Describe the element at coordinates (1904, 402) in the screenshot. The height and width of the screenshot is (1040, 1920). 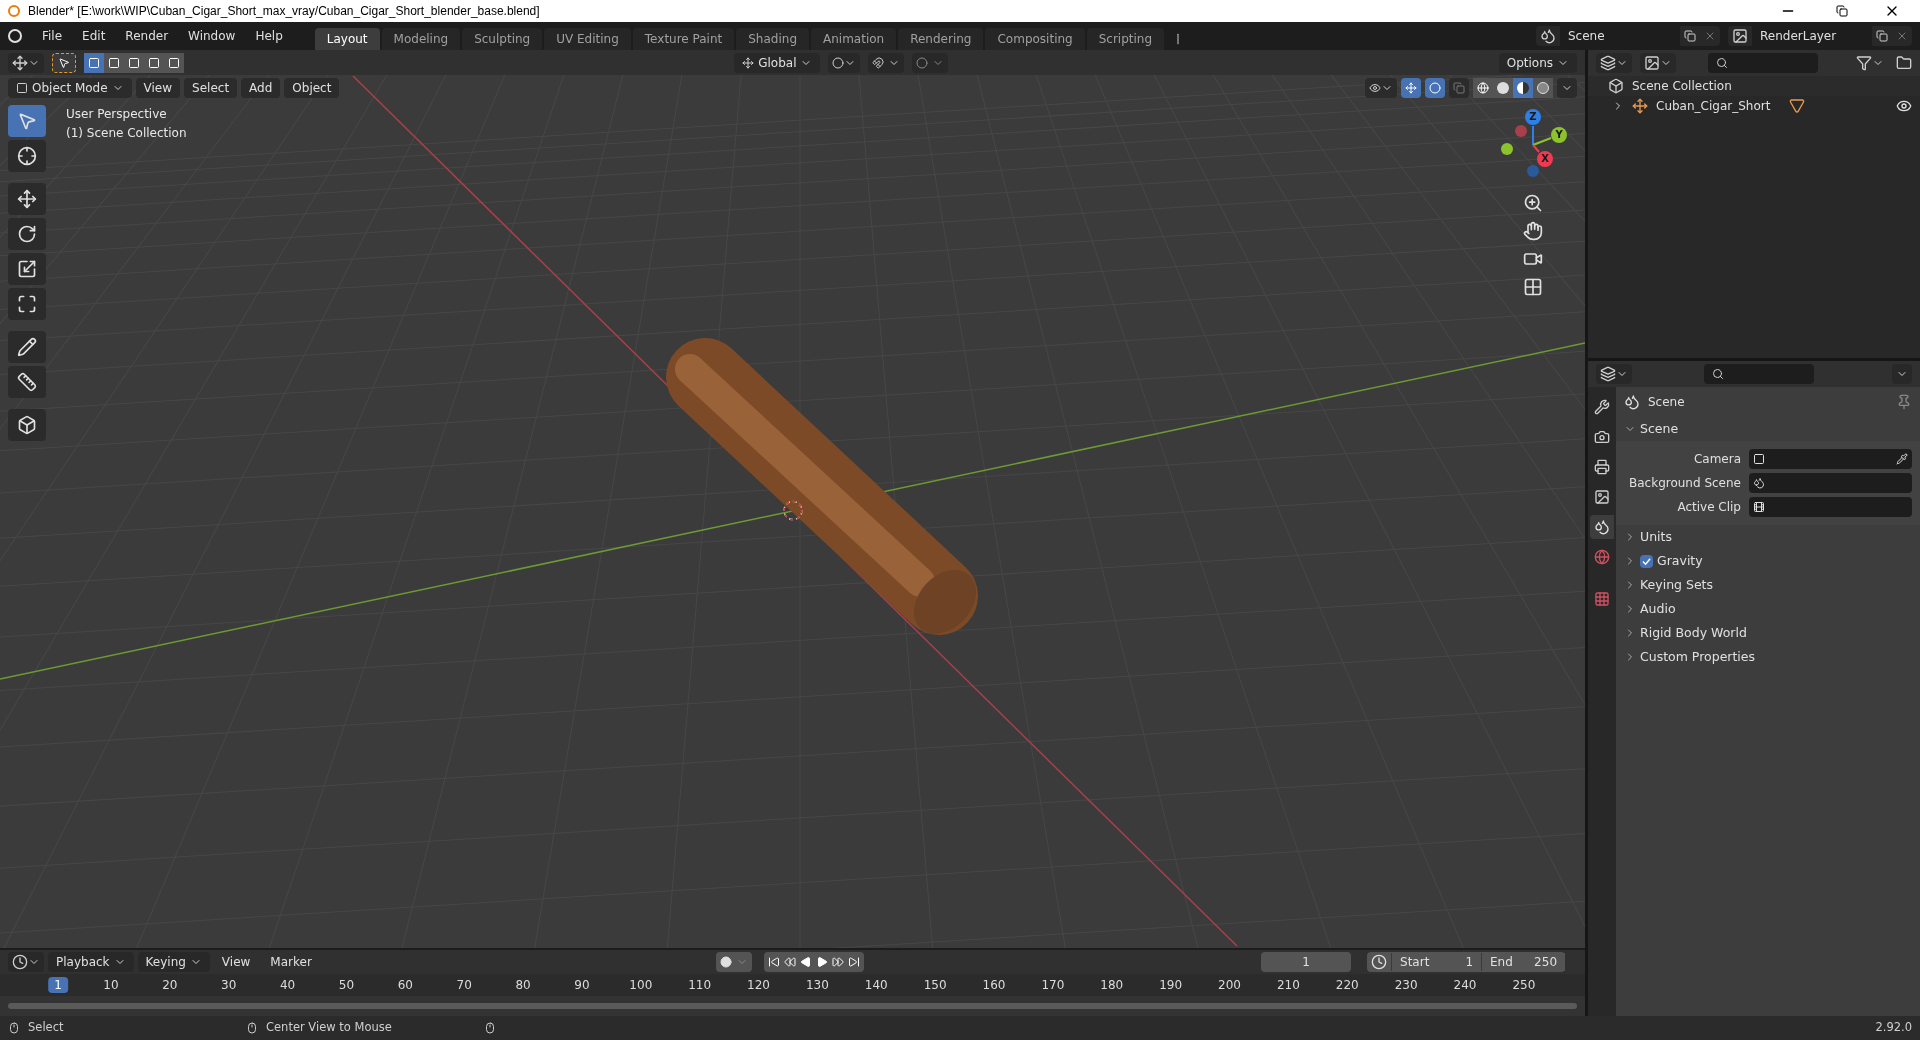
I see `pin-icon` at that location.